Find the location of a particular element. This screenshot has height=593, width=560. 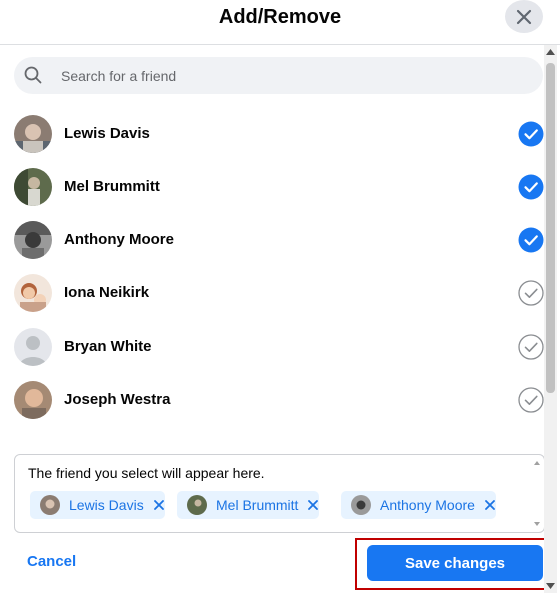

scroll-thumb is located at coordinates (550, 228).